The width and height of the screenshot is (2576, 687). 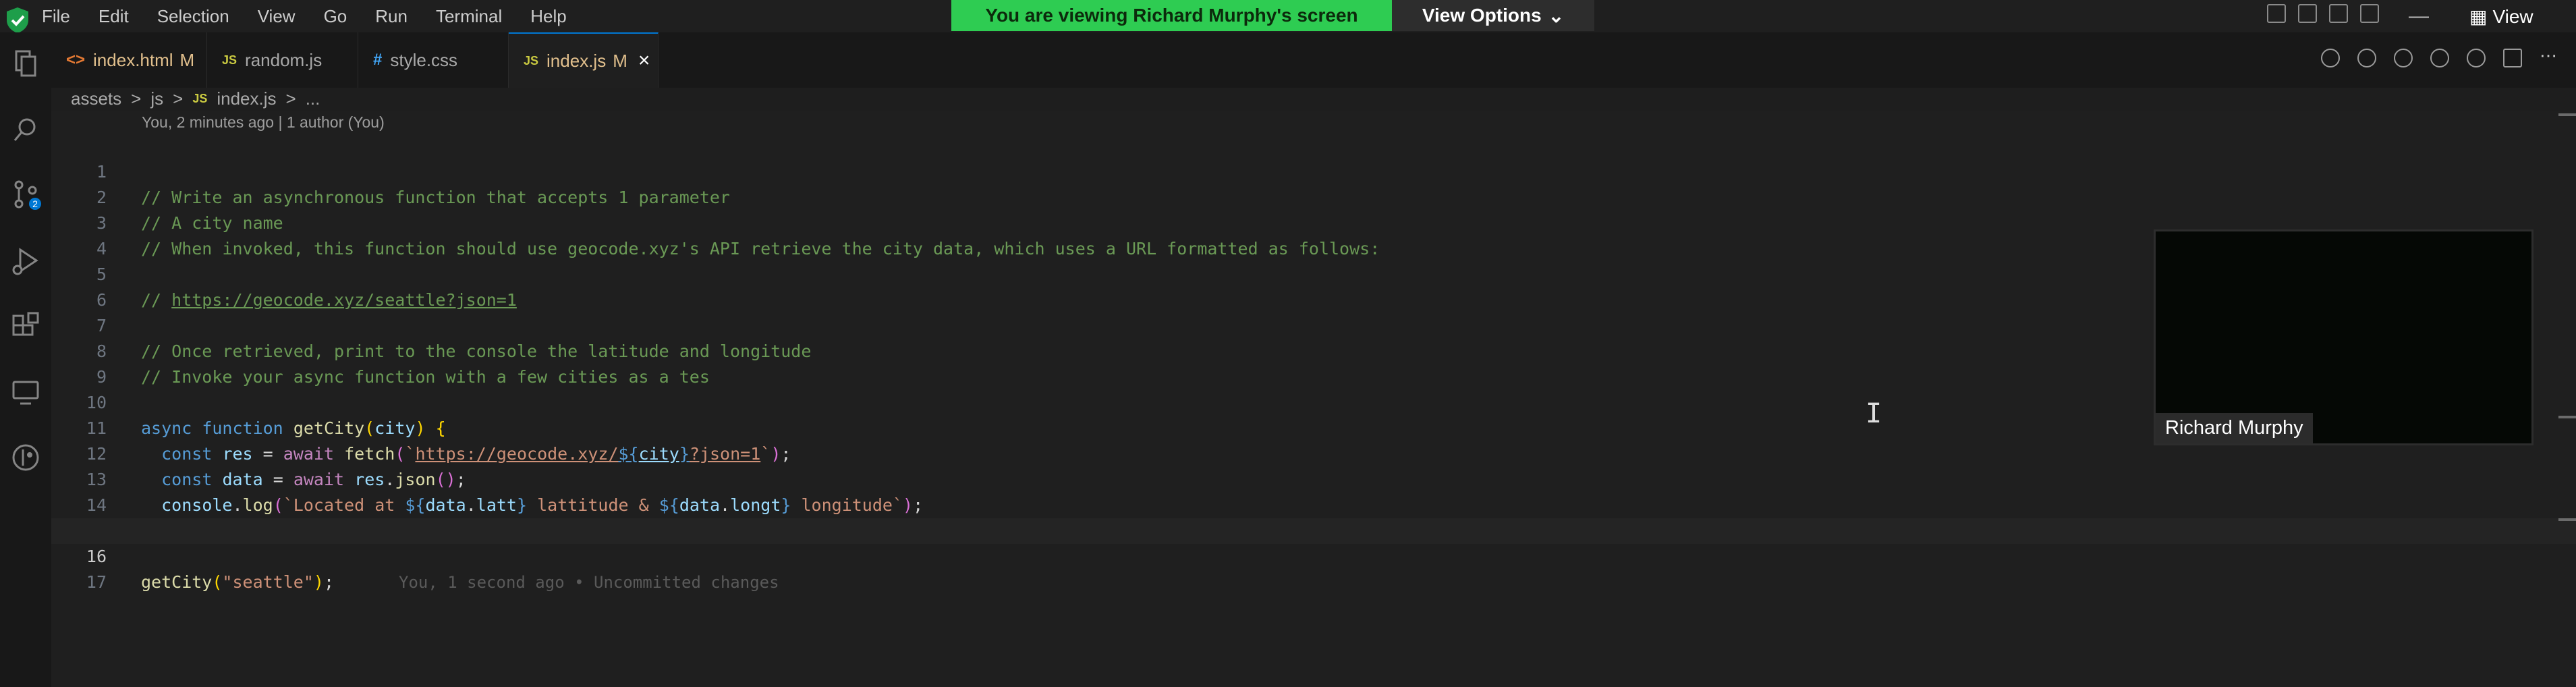 I want to click on view-options-button: View Options ⌄, so click(x=1493, y=15).